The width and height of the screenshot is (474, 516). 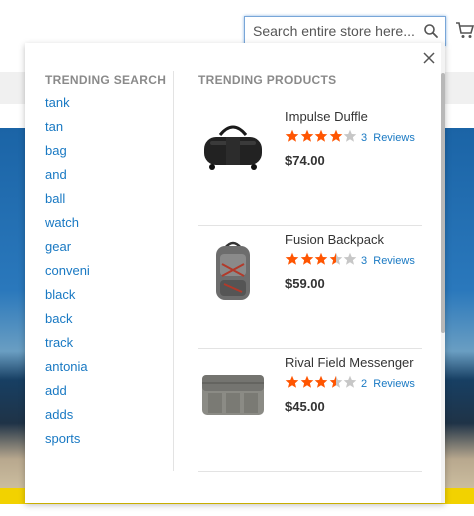 What do you see at coordinates (233, 393) in the screenshot?
I see `product-image-messenger-bag` at bounding box center [233, 393].